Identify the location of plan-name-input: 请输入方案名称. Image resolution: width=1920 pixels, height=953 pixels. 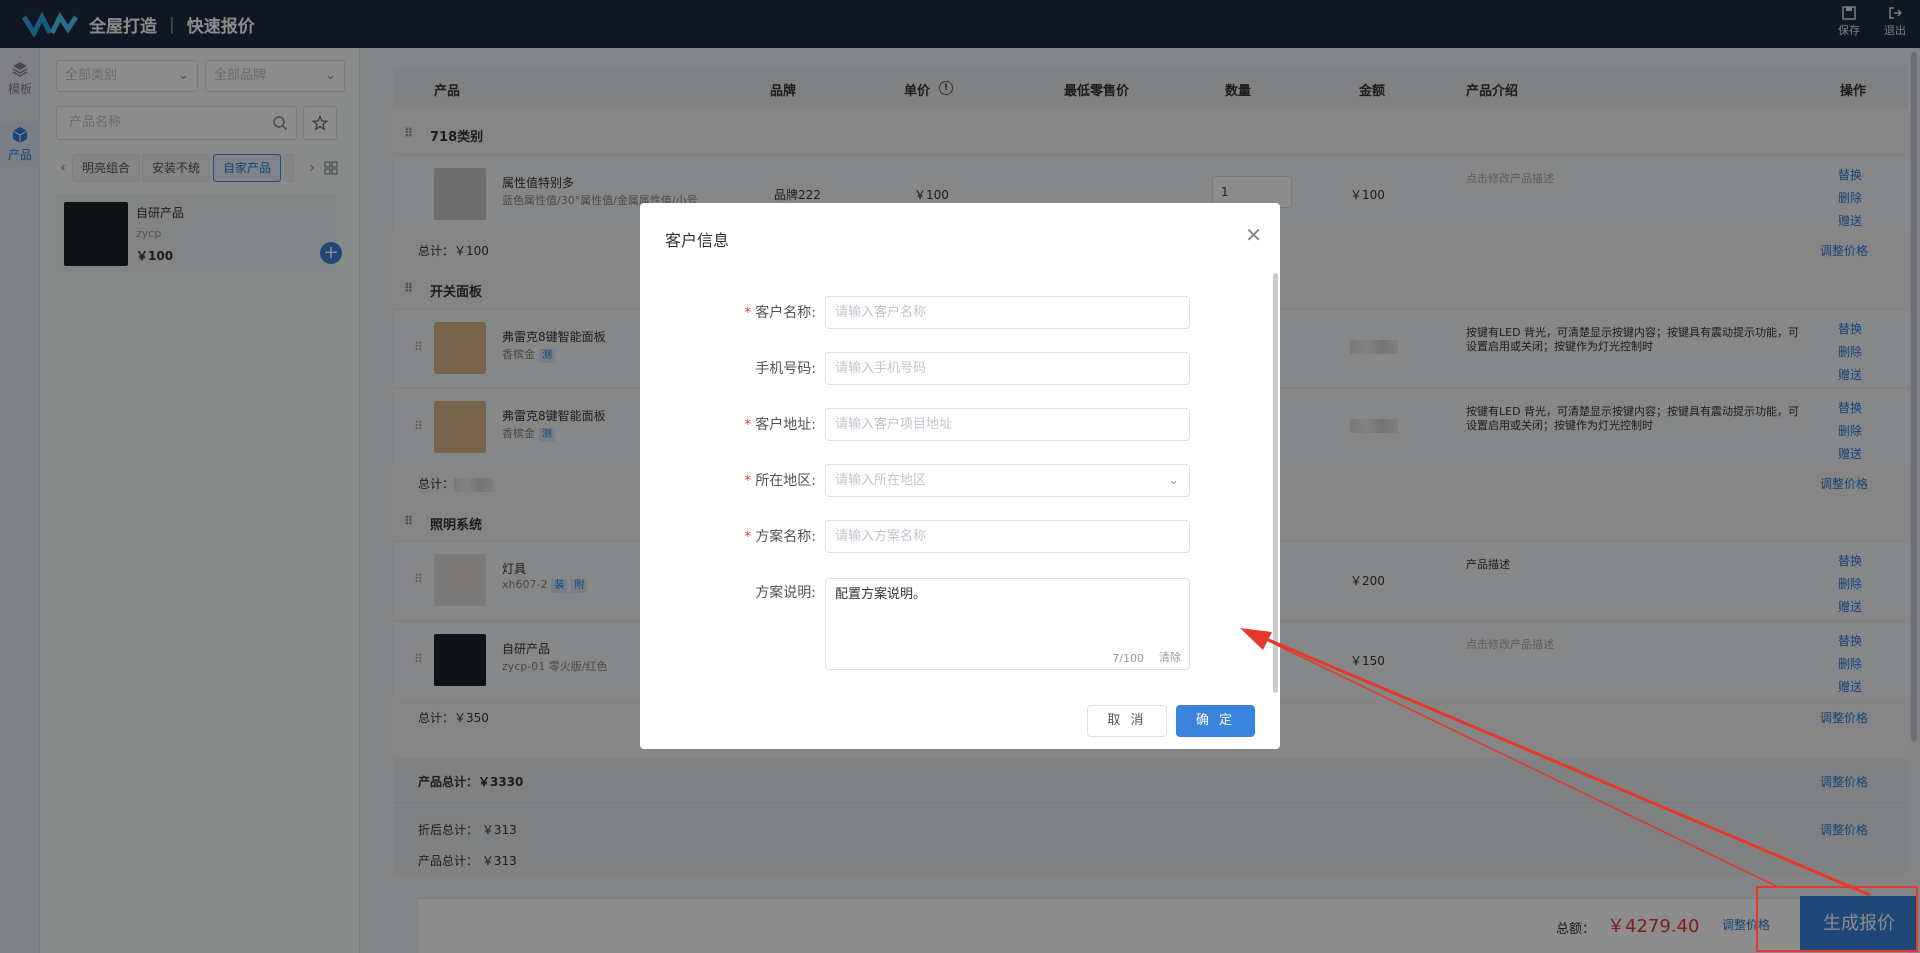
(1007, 536).